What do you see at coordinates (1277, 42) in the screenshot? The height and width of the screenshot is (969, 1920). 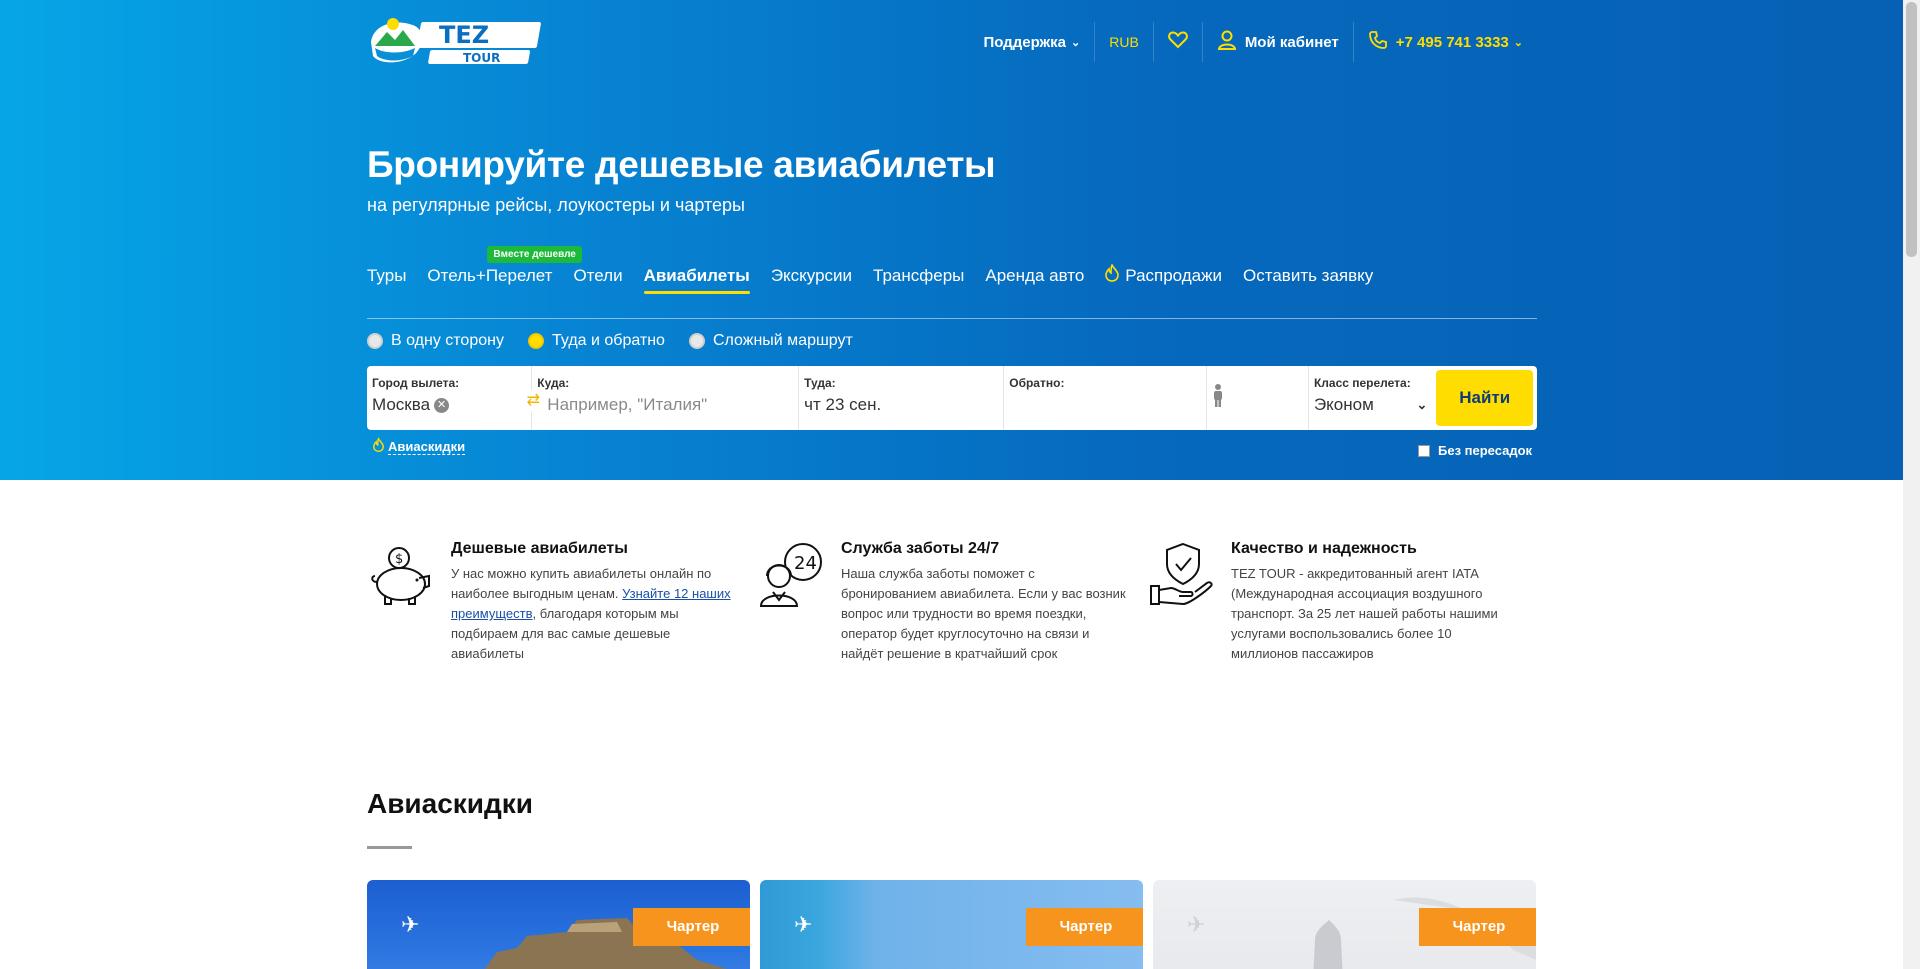 I see `my-cabinet-link: Мой кабинет` at bounding box center [1277, 42].